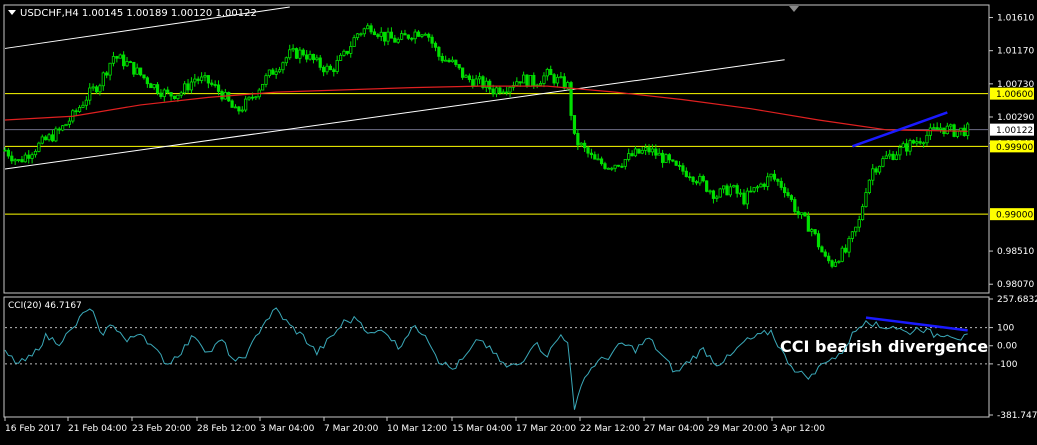  Describe the element at coordinates (674, 429) in the screenshot. I see `x-axis-label: 27 Mar 04:00` at that location.